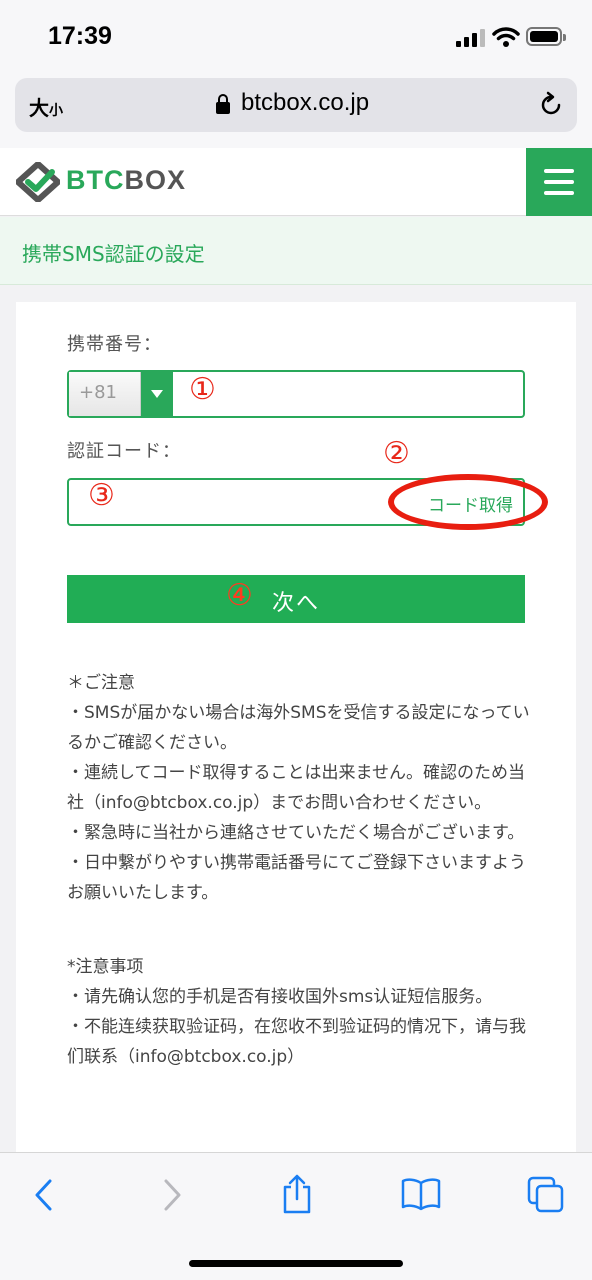 The image size is (592, 1280). Describe the element at coordinates (296, 251) in the screenshot. I see `page-title-bar: 携帯SMS認証の設定` at that location.